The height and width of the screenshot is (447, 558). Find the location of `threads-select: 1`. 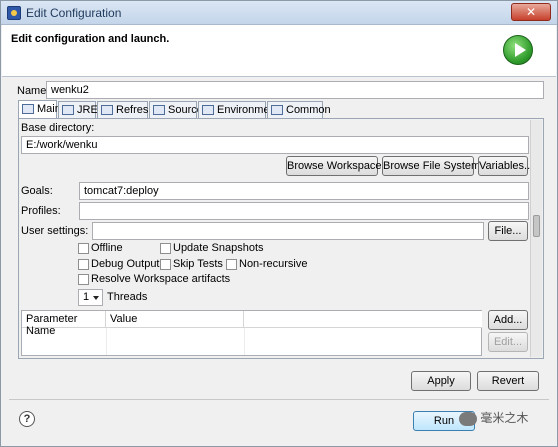

threads-select: 1 is located at coordinates (90, 297).